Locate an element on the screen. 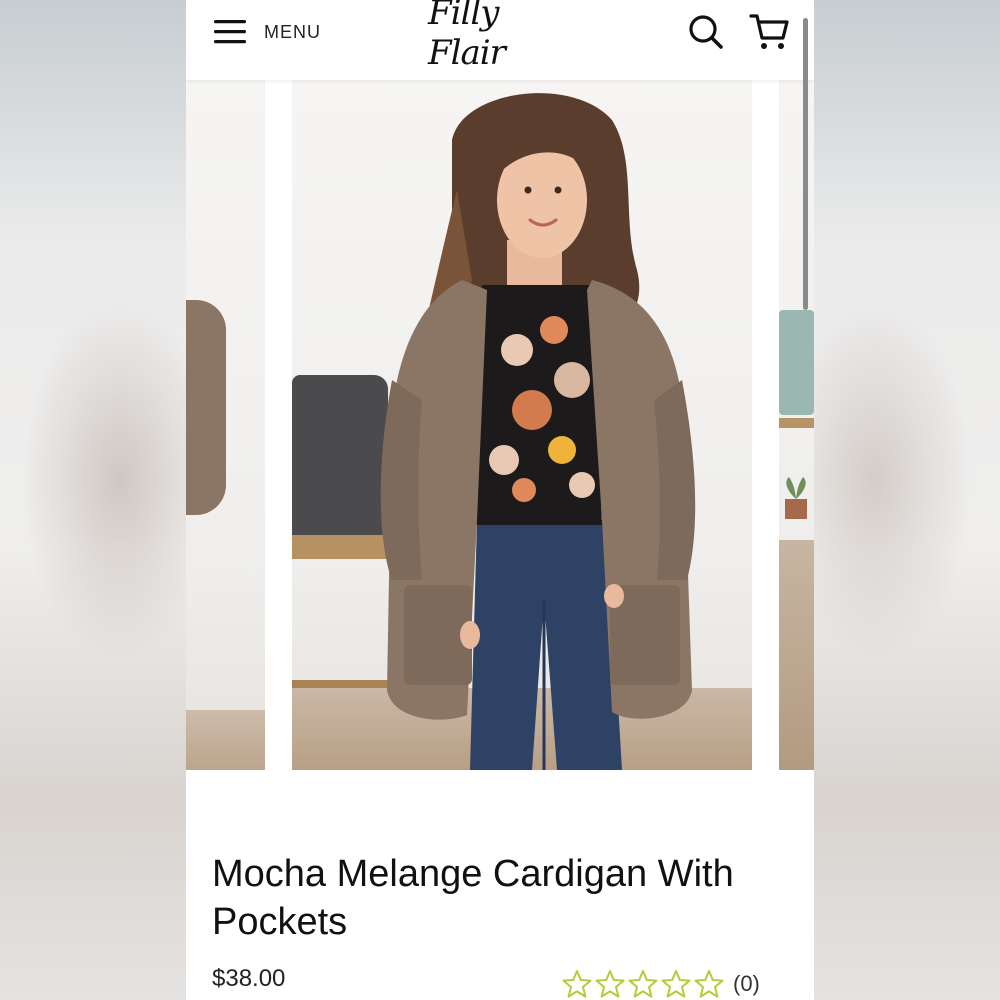 The image size is (1000, 1000). scrollbar is located at coordinates (805, 164).